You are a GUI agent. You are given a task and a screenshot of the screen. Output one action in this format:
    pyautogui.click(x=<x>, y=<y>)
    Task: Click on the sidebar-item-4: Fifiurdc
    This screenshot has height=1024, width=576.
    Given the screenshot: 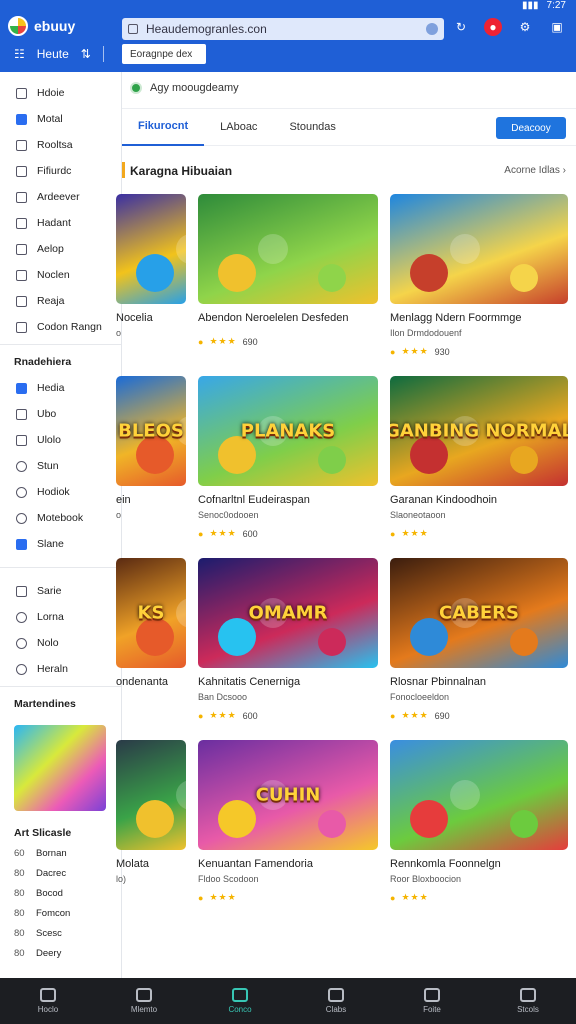 What is the action you would take?
    pyautogui.click(x=60, y=171)
    